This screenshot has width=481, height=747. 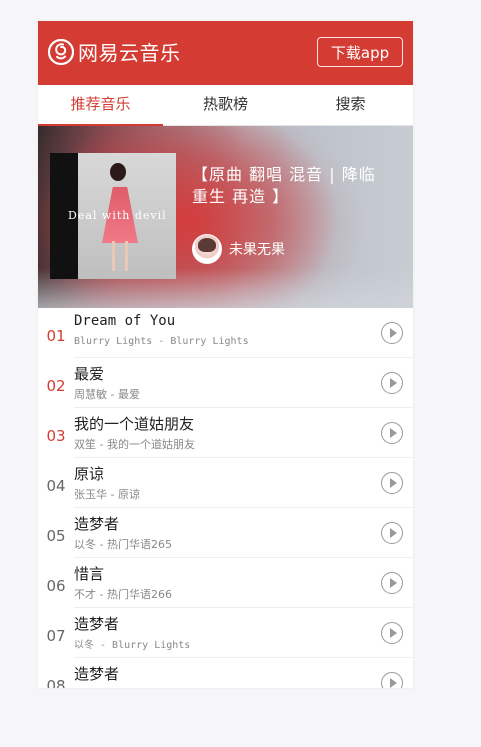 I want to click on song-index: 03, so click(x=56, y=436).